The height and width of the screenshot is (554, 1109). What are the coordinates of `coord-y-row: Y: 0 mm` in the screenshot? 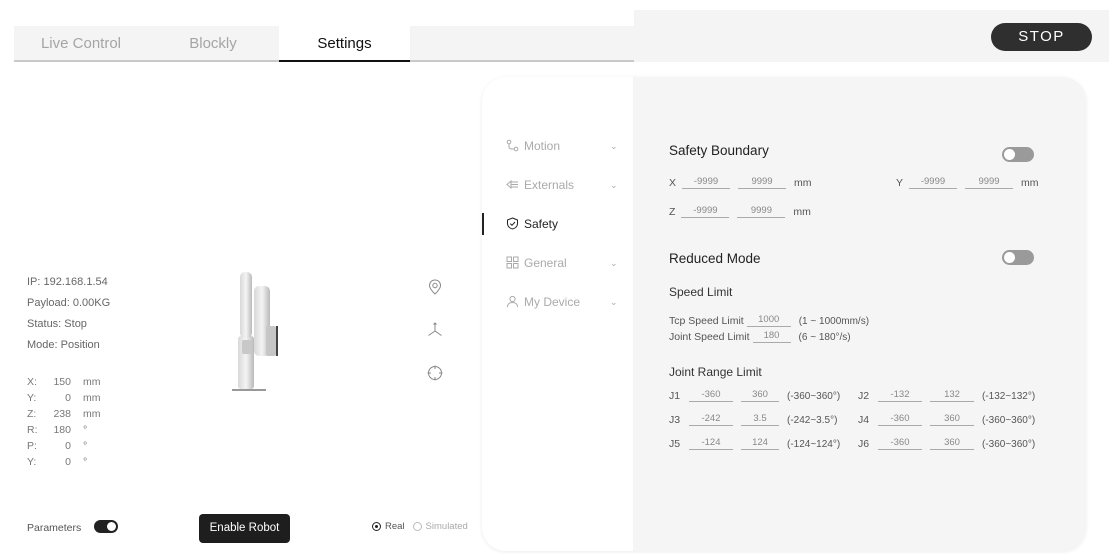 It's located at (64, 398).